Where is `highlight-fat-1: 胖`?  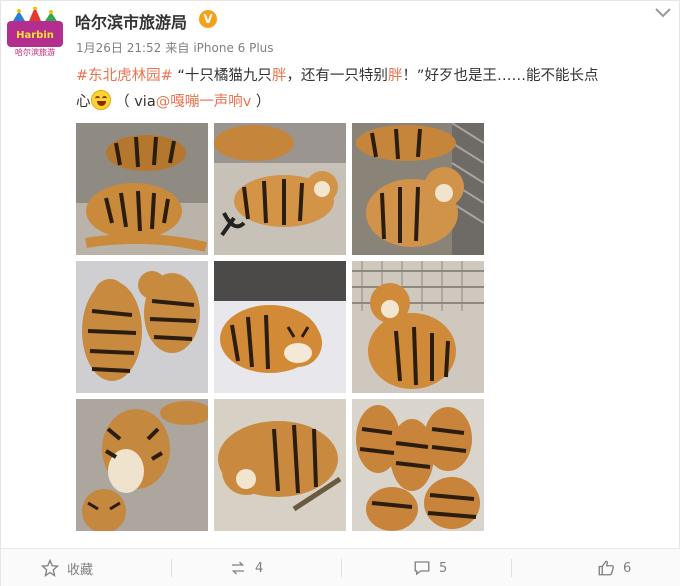 highlight-fat-1: 胖 is located at coordinates (279, 76).